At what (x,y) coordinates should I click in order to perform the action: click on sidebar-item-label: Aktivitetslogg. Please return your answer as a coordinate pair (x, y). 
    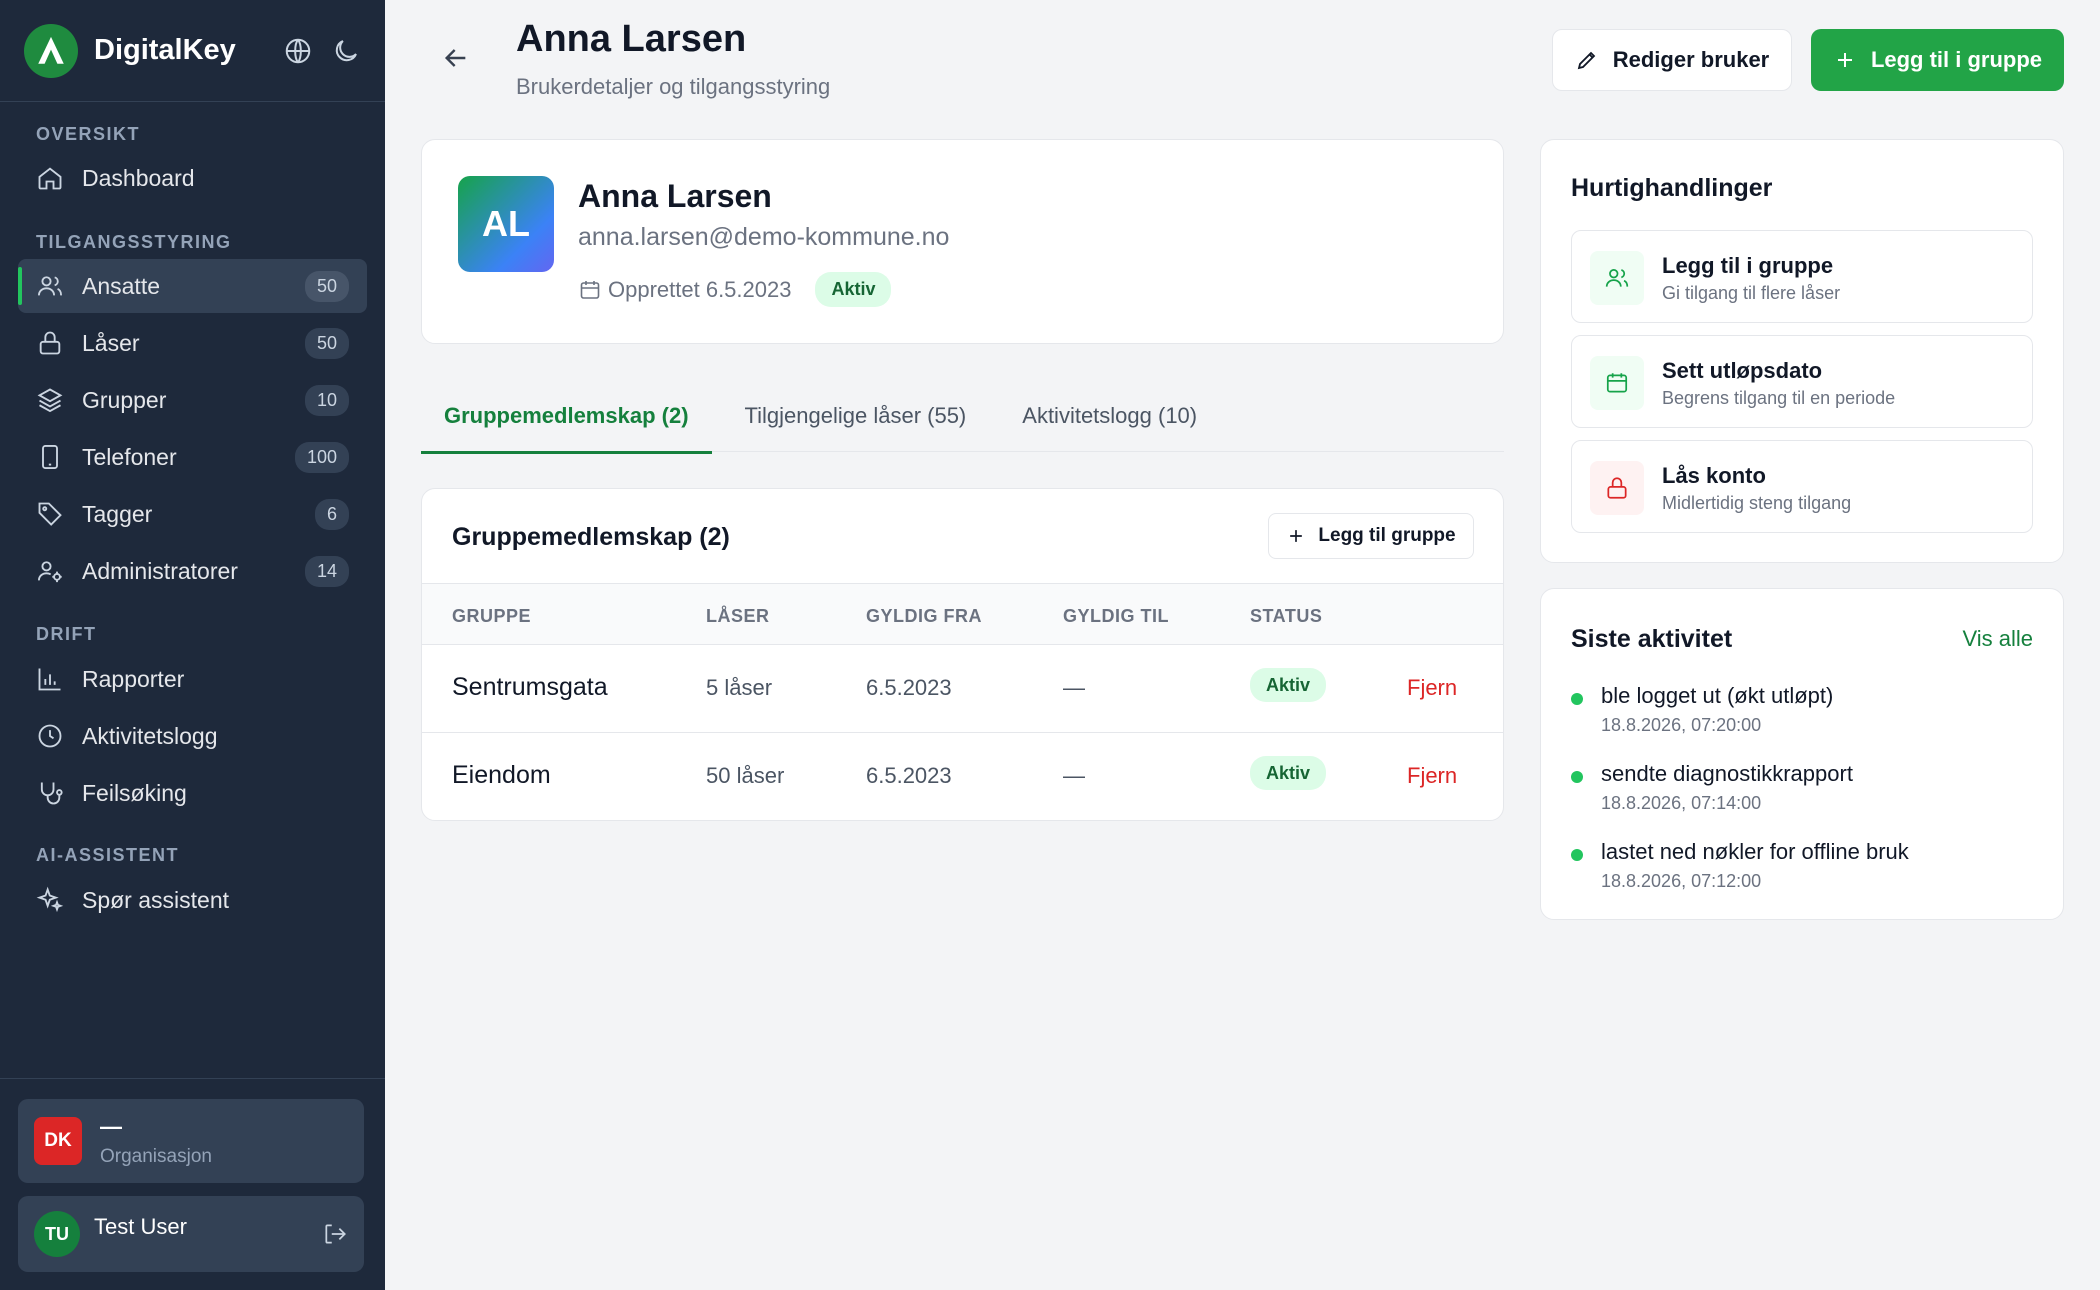
    Looking at the image, I should click on (150, 735).